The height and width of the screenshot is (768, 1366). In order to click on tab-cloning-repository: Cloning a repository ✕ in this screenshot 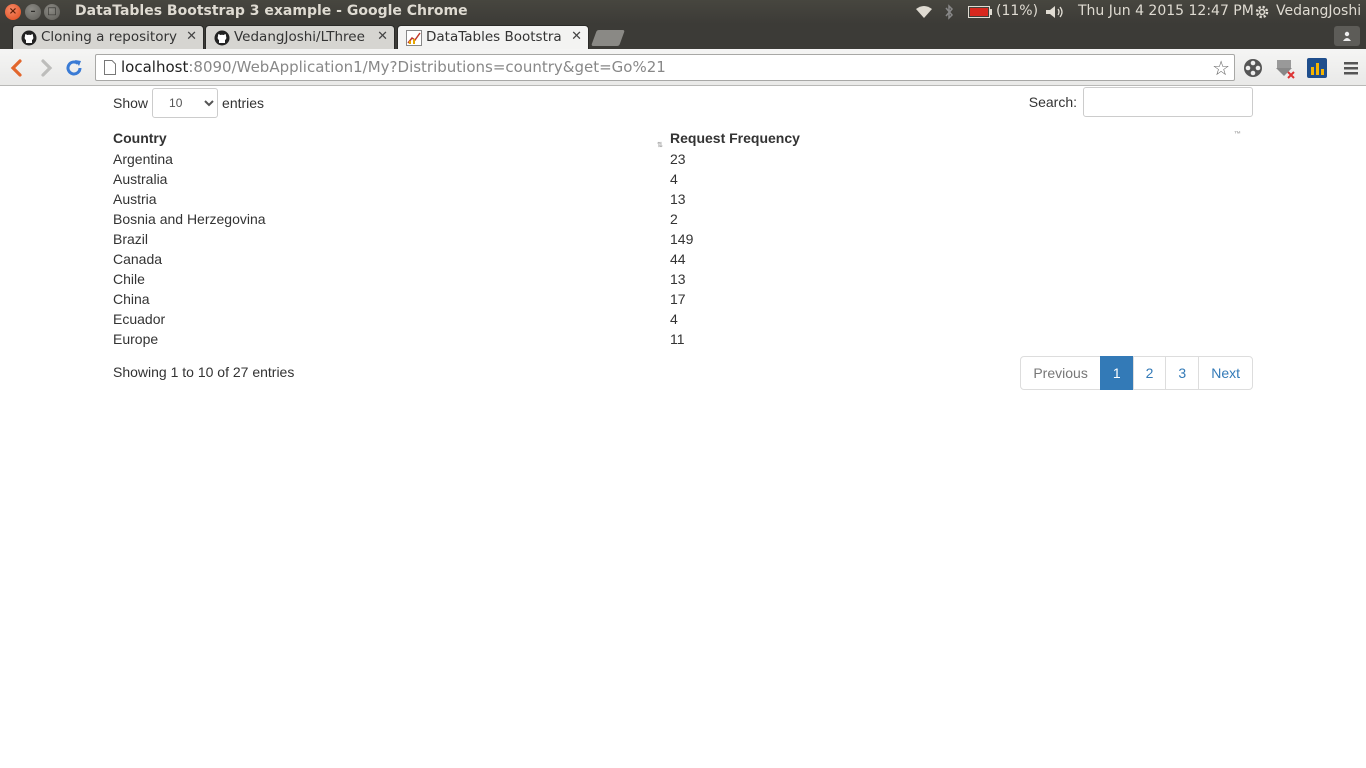, I will do `click(108, 37)`.